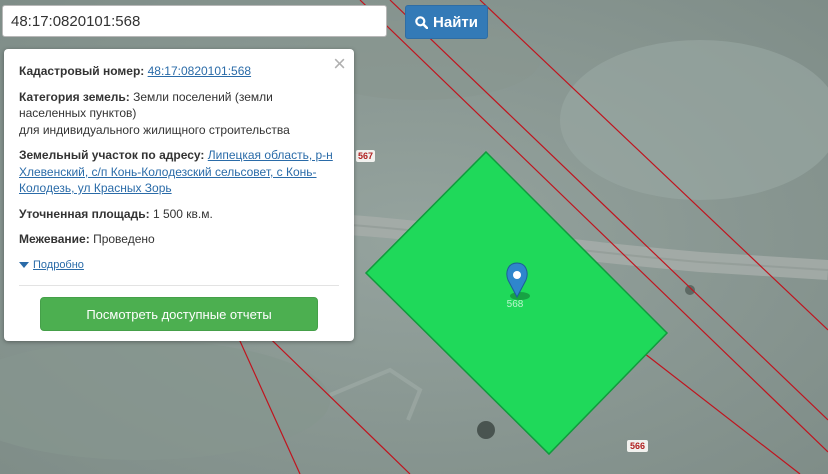 The height and width of the screenshot is (474, 828). What do you see at coordinates (95, 188) in the screenshot?
I see `address-link-part-3: Колодезь, ул Красных Зорь` at bounding box center [95, 188].